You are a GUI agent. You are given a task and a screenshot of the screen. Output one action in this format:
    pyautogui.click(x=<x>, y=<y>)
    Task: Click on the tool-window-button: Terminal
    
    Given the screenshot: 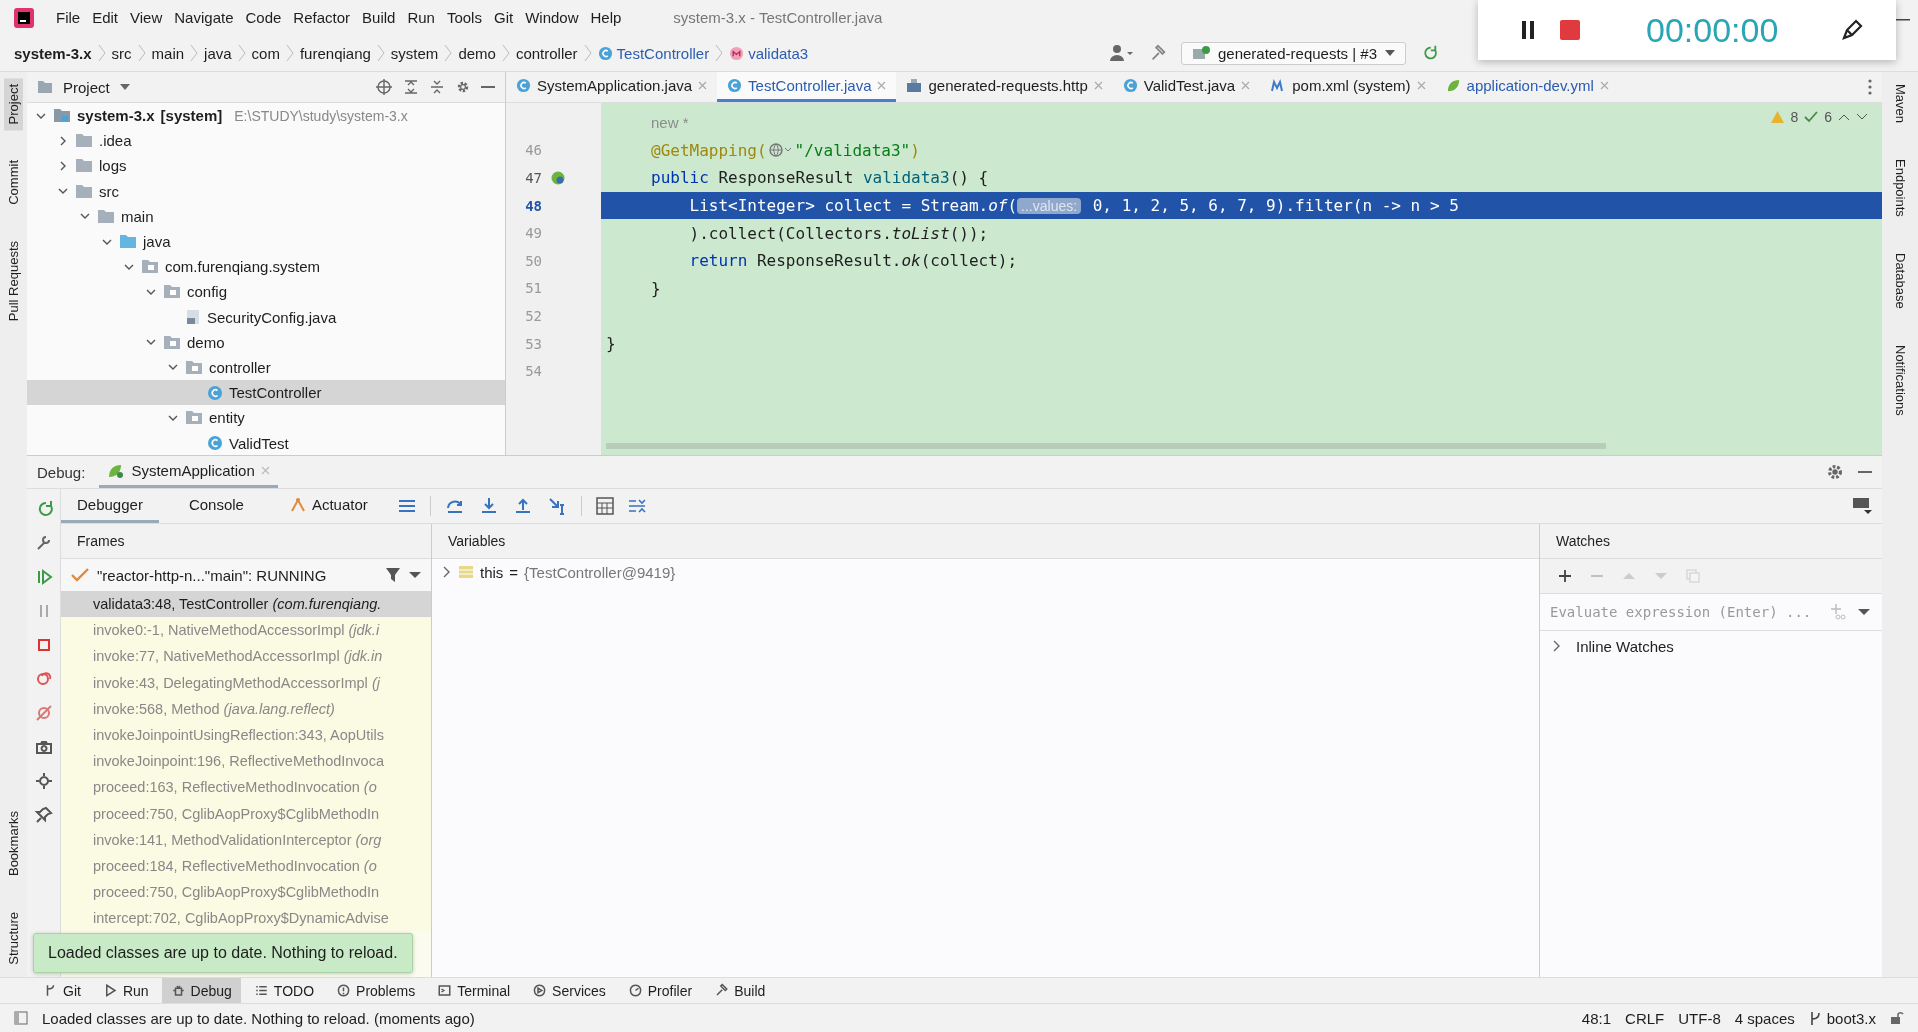 What is the action you would take?
    pyautogui.click(x=474, y=990)
    